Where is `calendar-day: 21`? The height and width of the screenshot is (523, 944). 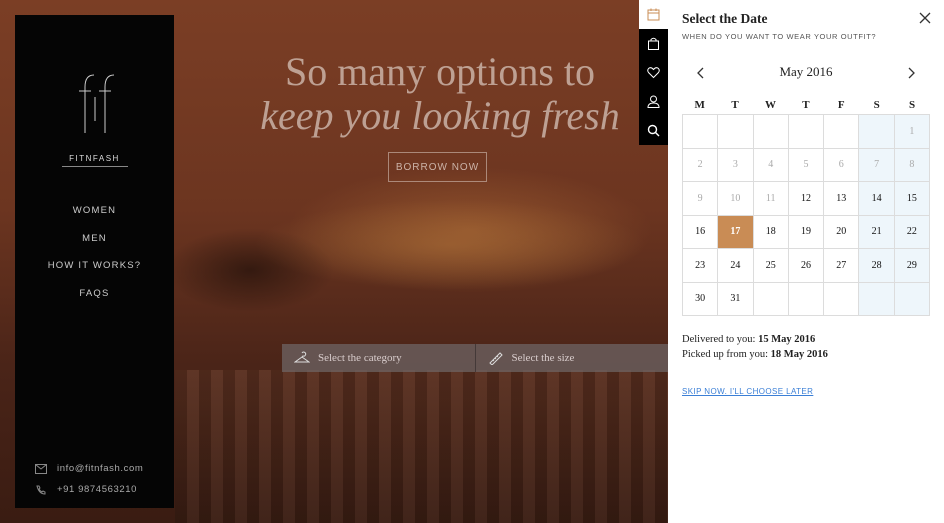
calendar-day: 21 is located at coordinates (877, 232).